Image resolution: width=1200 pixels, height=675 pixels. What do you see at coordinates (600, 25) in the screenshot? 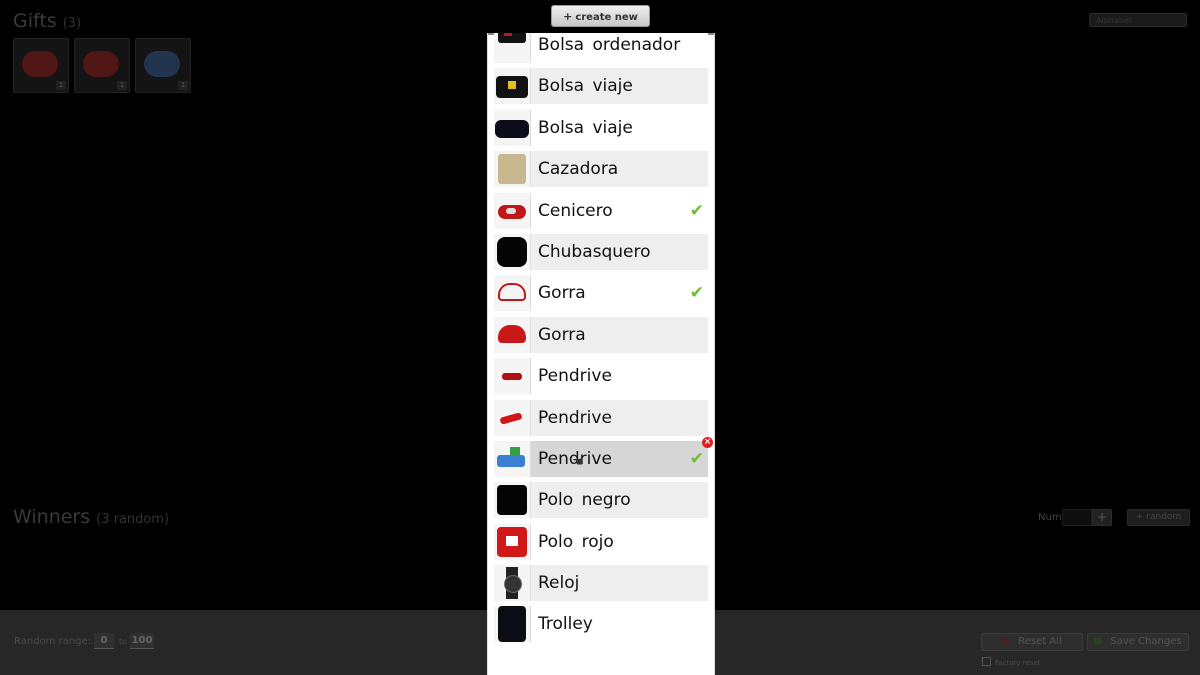
I see `create-new-gift-button: +create new gift` at bounding box center [600, 25].